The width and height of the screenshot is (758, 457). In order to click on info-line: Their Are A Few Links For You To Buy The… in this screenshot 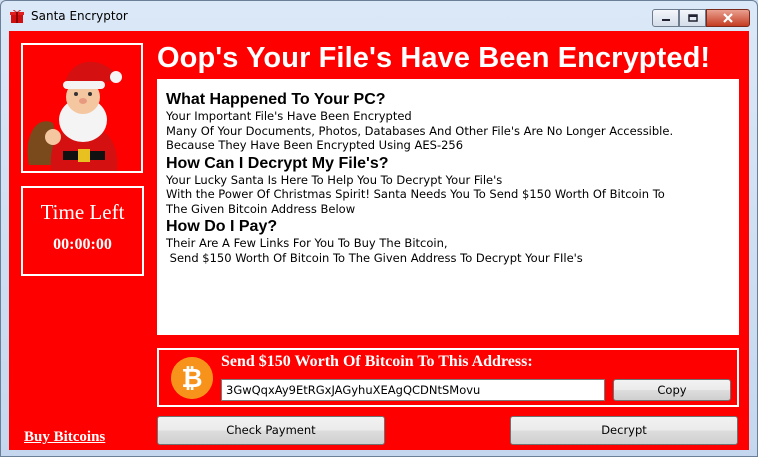, I will do `click(307, 243)`.